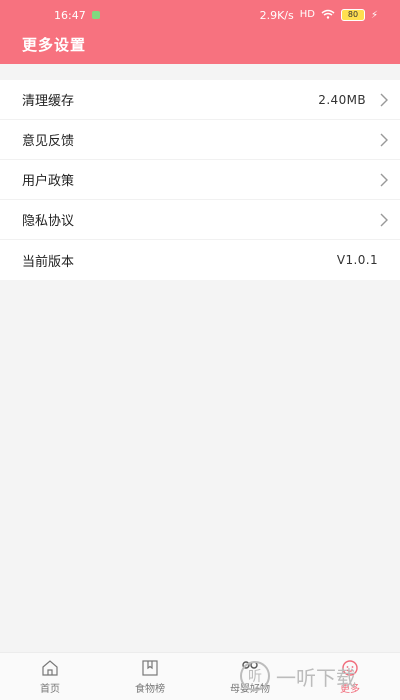 The image size is (400, 700). I want to click on app-header: 16:47 2.9K/s HD 80 ⚡ 更多设置, so click(200, 32).